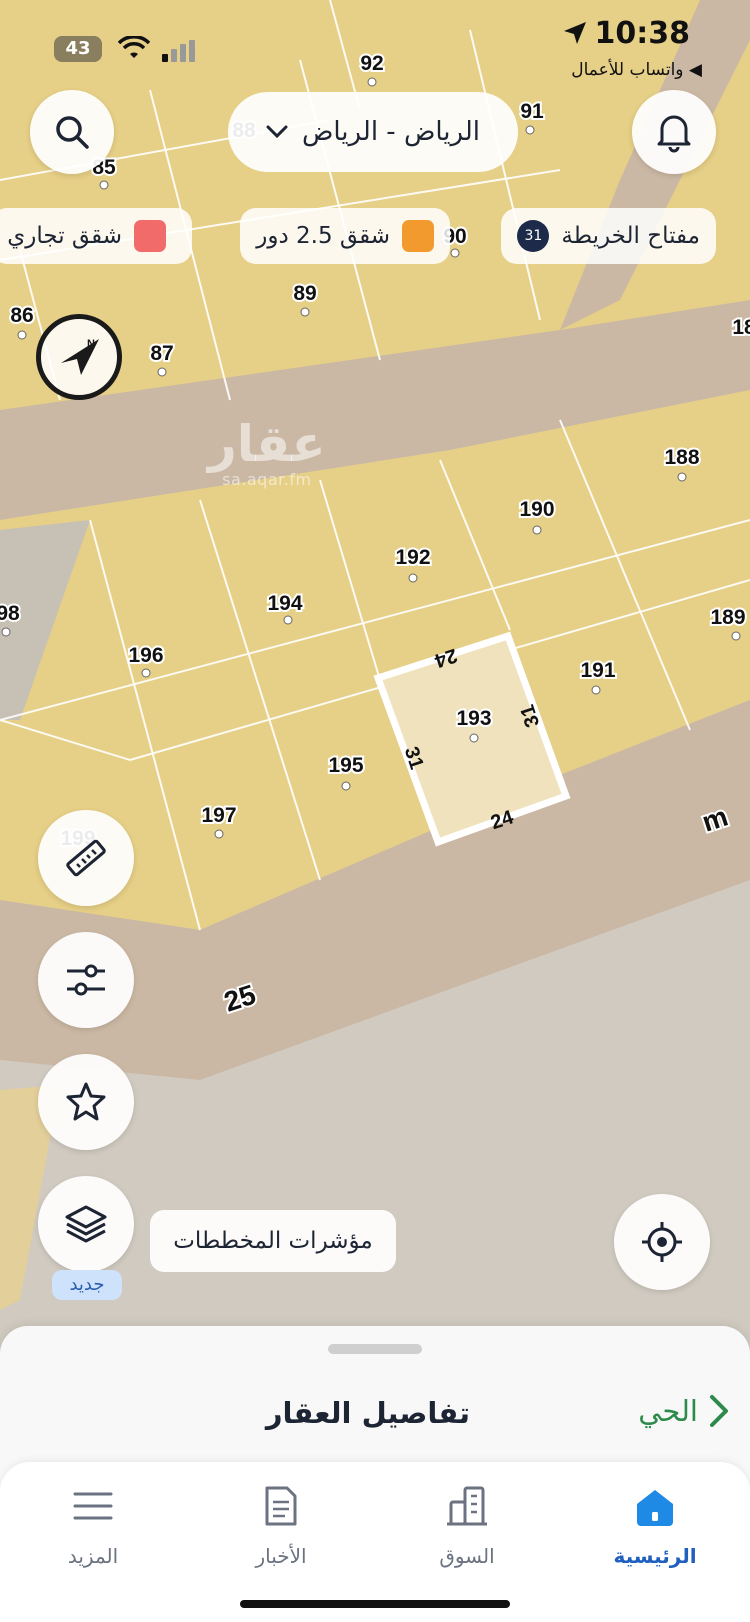 The image size is (750, 1622). What do you see at coordinates (178, 51) in the screenshot?
I see `cellular-signal-icon` at bounding box center [178, 51].